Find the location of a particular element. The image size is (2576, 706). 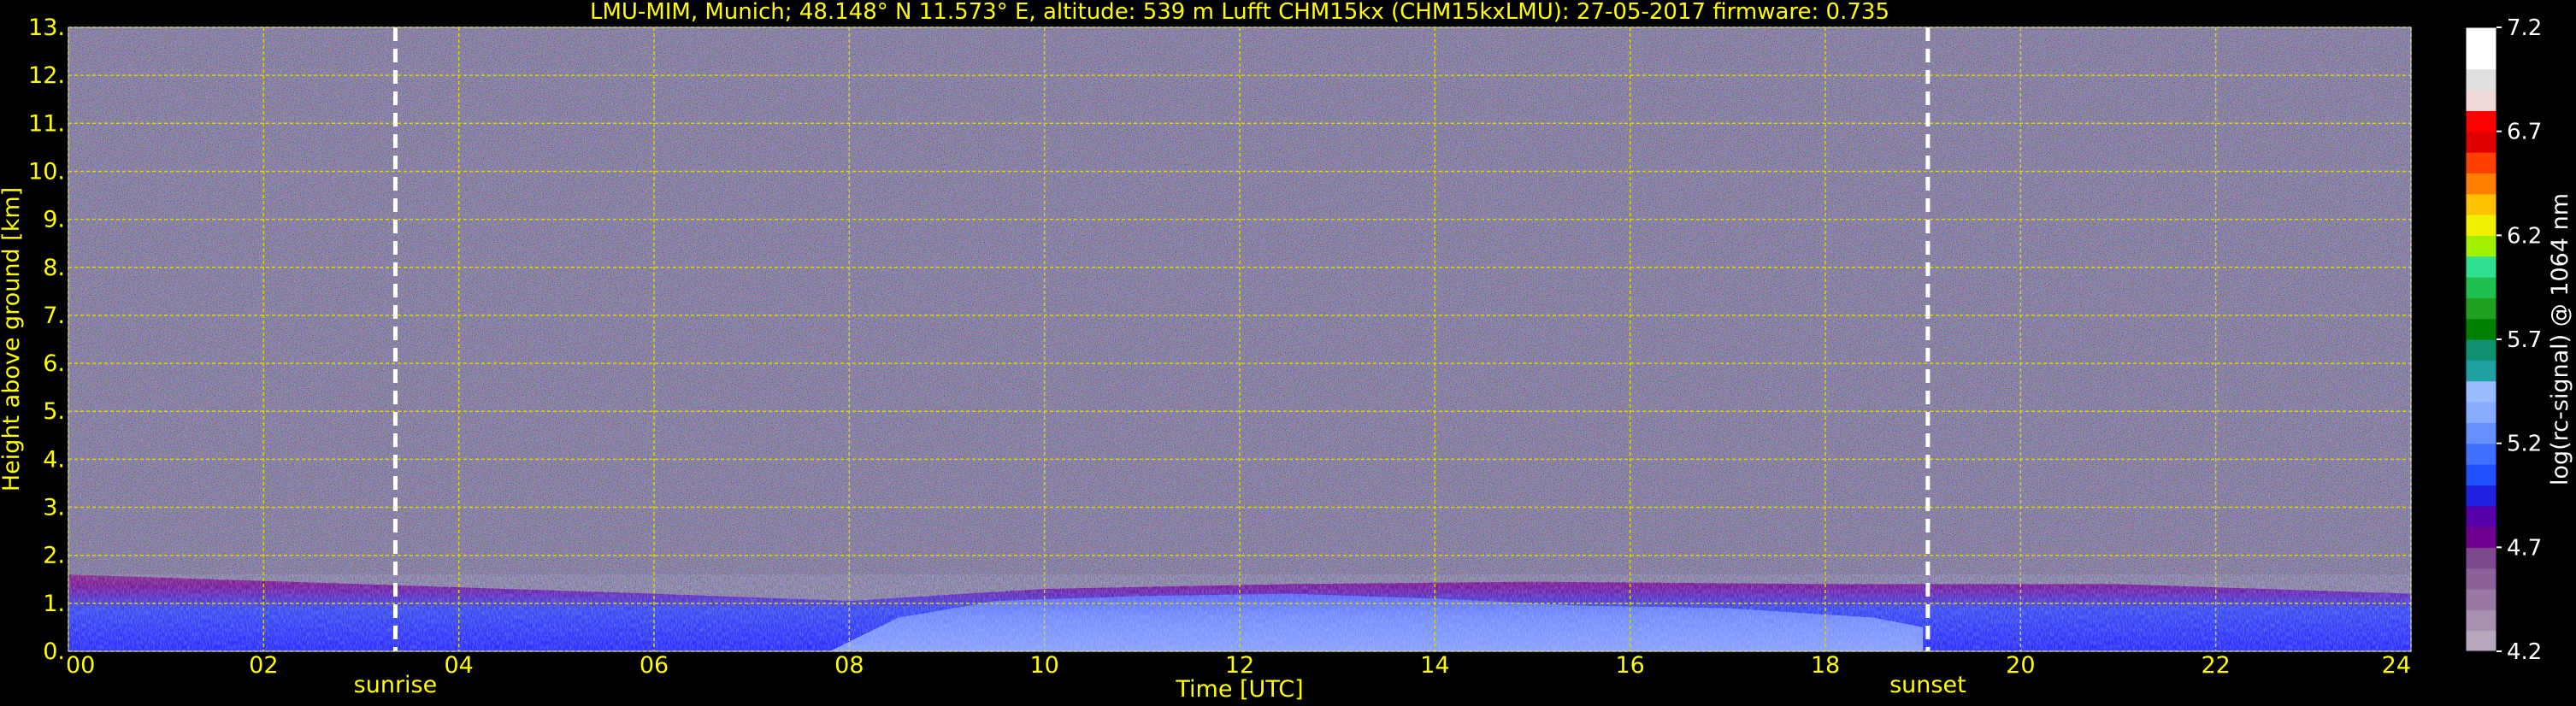

y-tick-label: 0. is located at coordinates (54, 651).